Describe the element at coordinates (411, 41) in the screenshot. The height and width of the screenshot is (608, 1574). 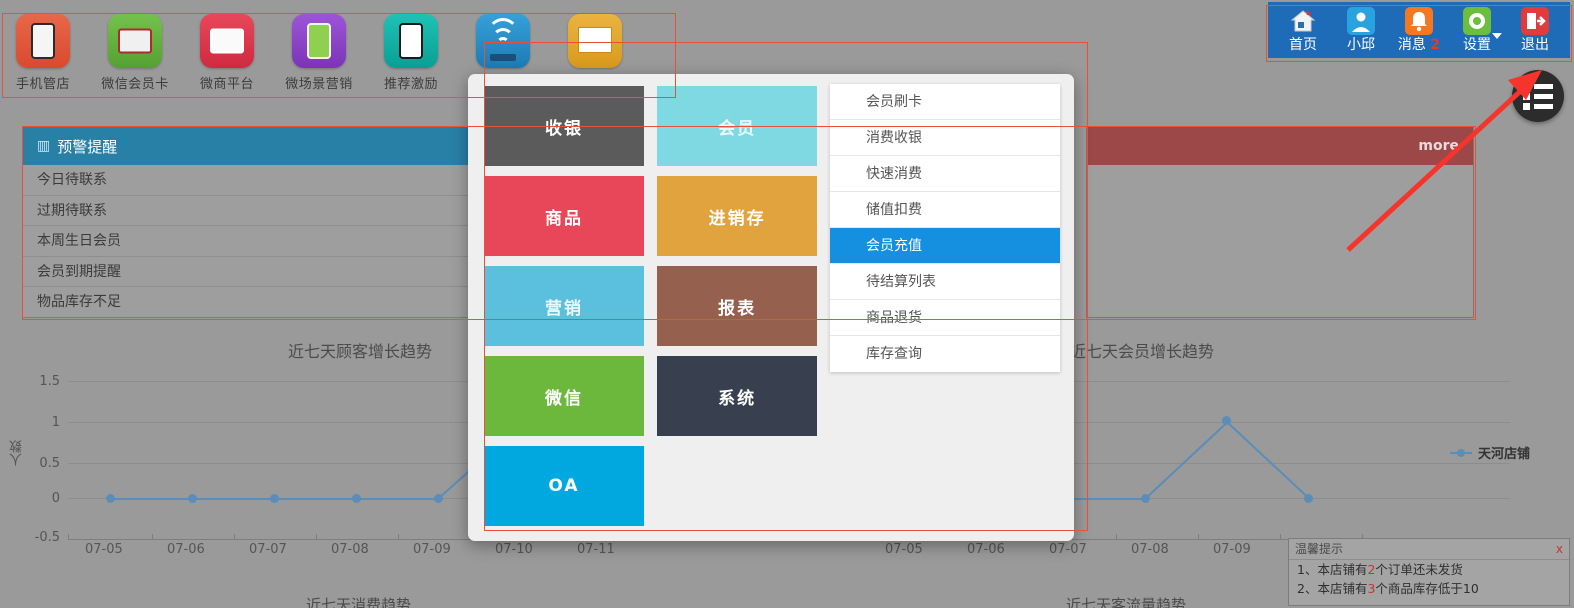
I see `referral-reward-icon` at that location.